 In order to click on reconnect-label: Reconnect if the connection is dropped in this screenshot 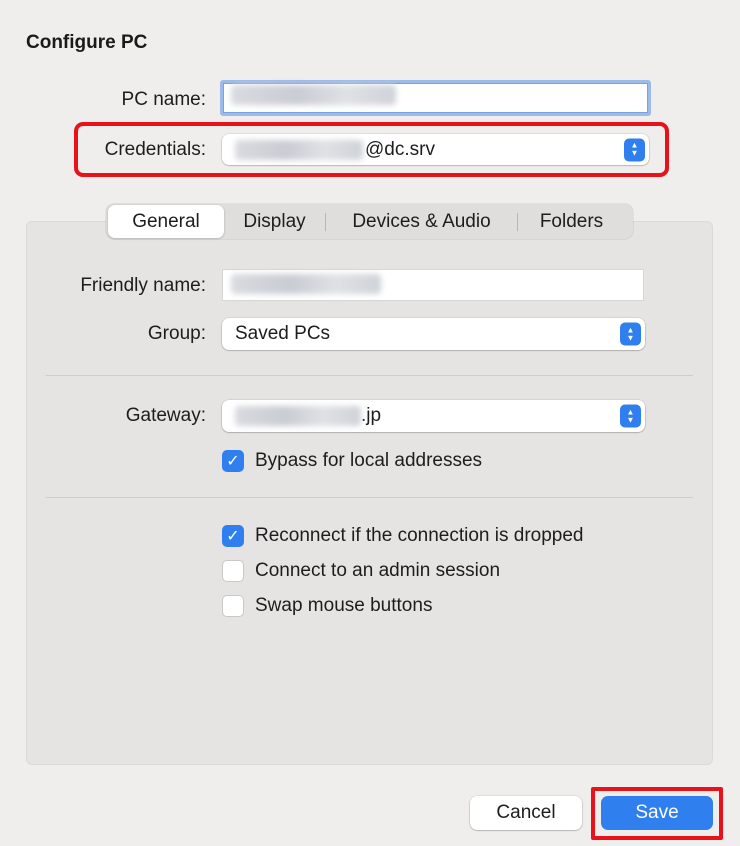, I will do `click(419, 535)`.